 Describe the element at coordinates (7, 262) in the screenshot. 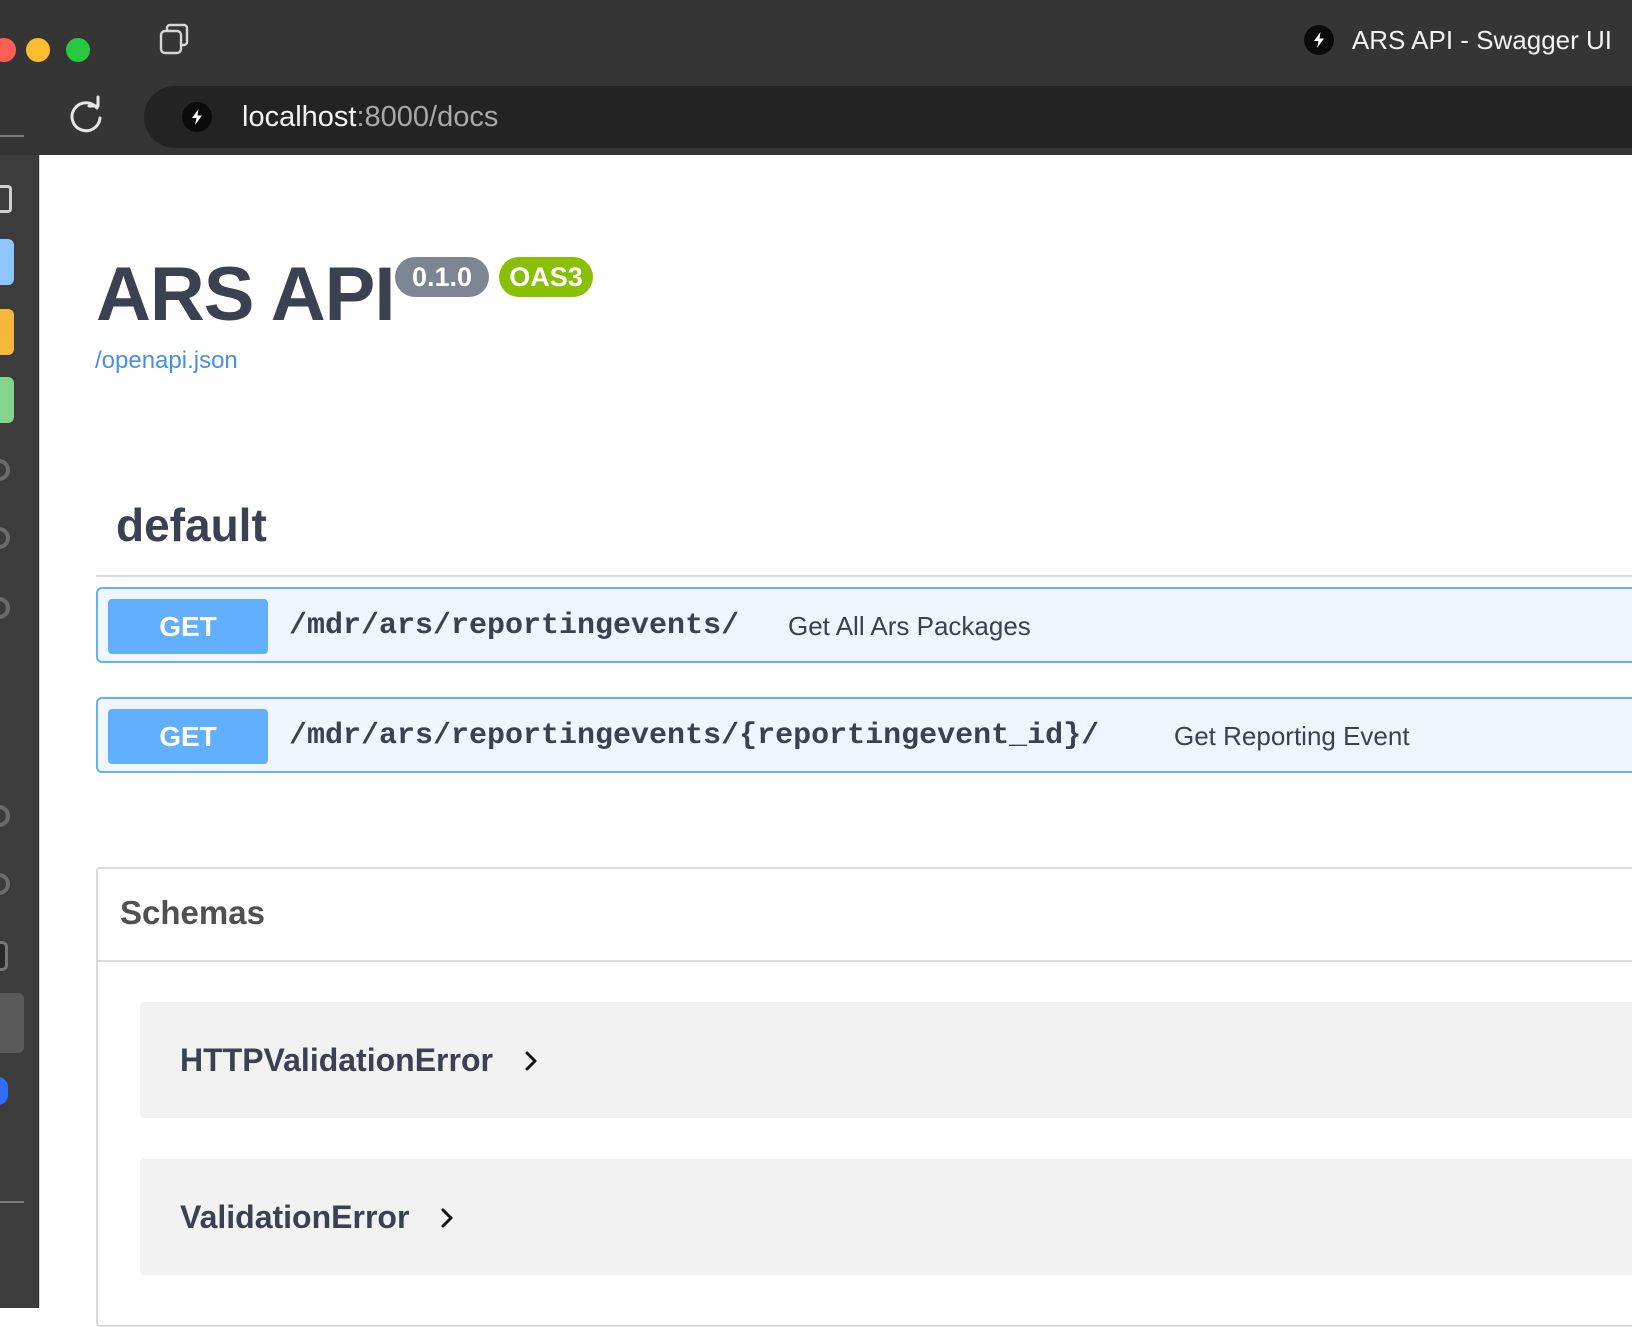

I see `sidebar-item-blue` at that location.